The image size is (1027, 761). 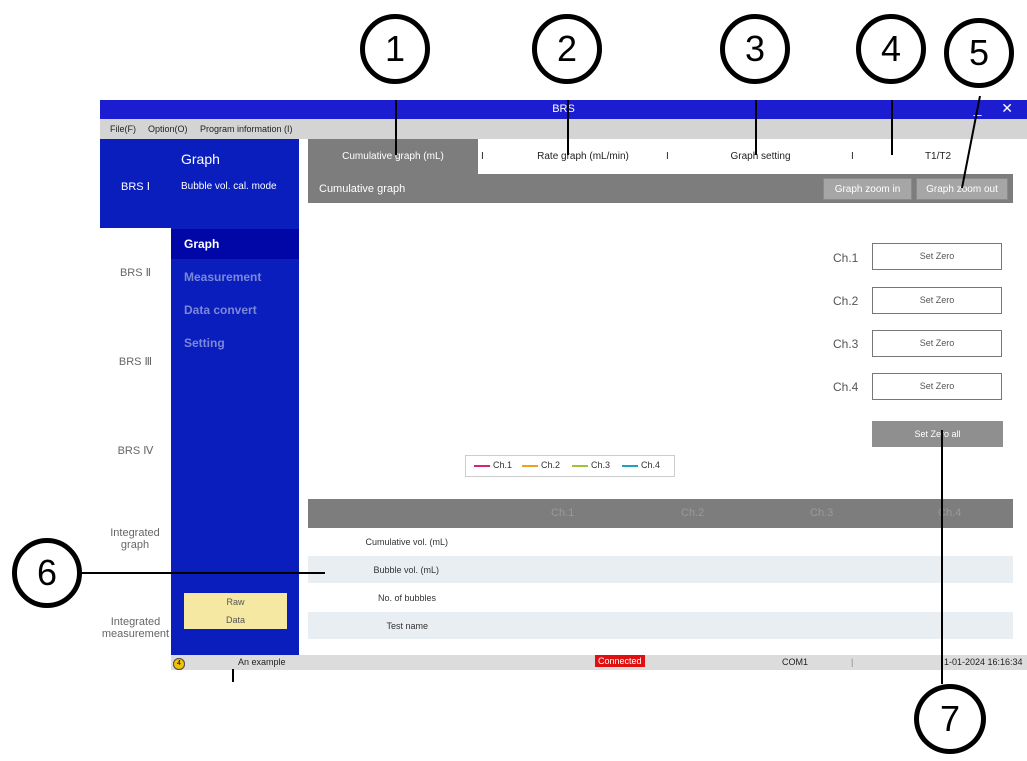 I want to click on callout-6: 6, so click(x=47, y=573).